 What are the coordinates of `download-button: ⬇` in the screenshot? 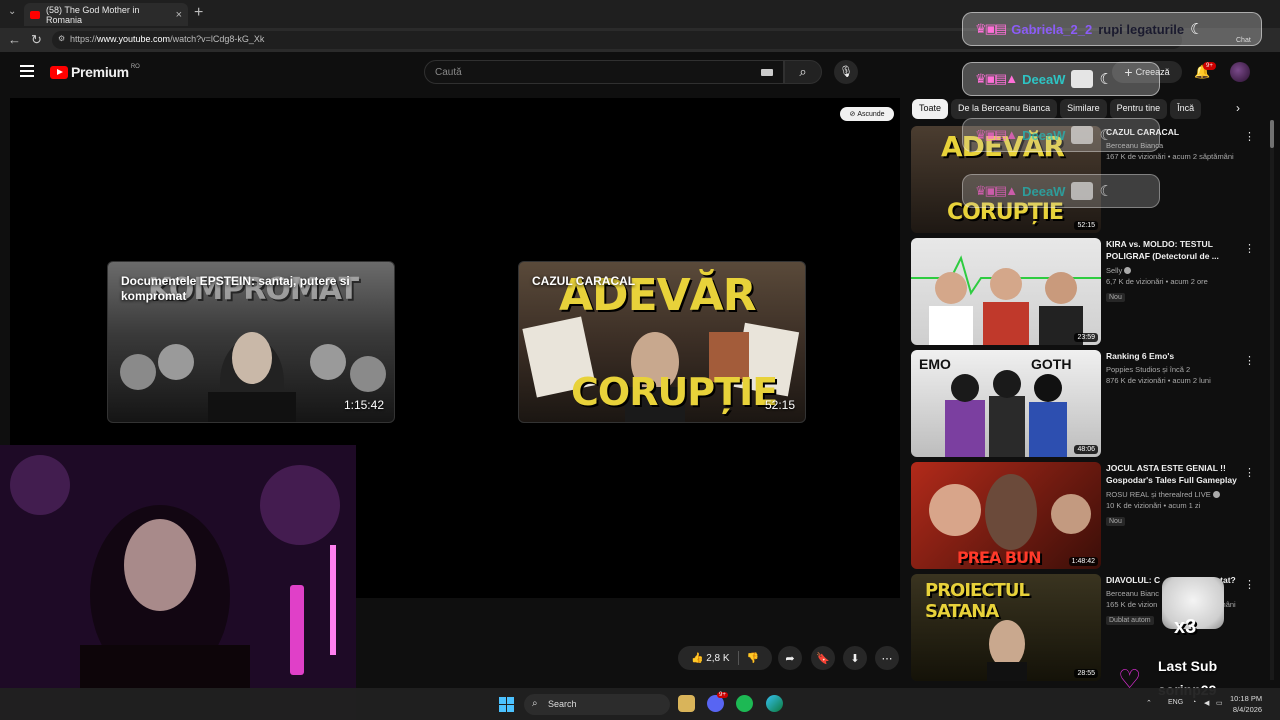 It's located at (855, 658).